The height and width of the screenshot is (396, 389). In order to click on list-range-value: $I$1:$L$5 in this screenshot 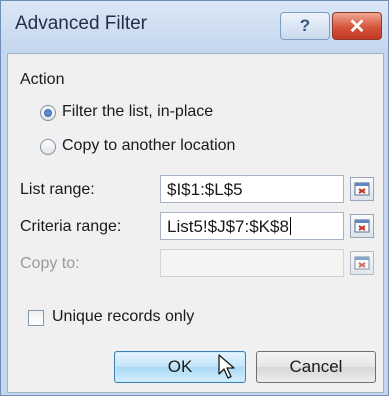, I will do `click(205, 189)`.